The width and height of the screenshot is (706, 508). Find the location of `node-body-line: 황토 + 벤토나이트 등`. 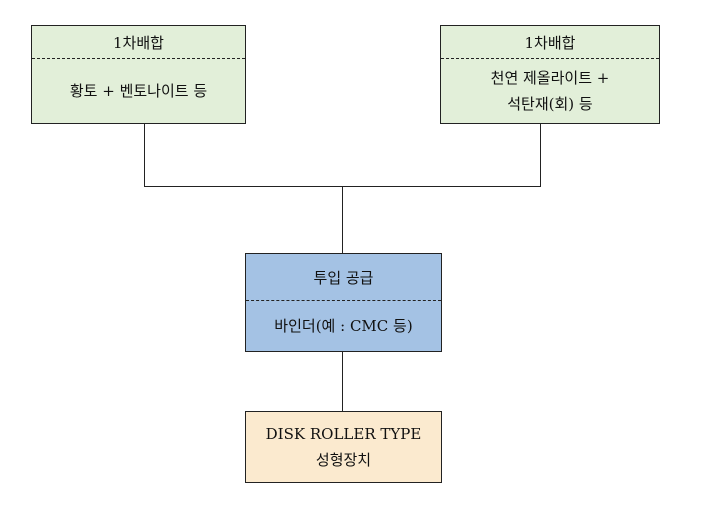

node-body-line: 황토 + 벤토나이트 등 is located at coordinates (138, 91).